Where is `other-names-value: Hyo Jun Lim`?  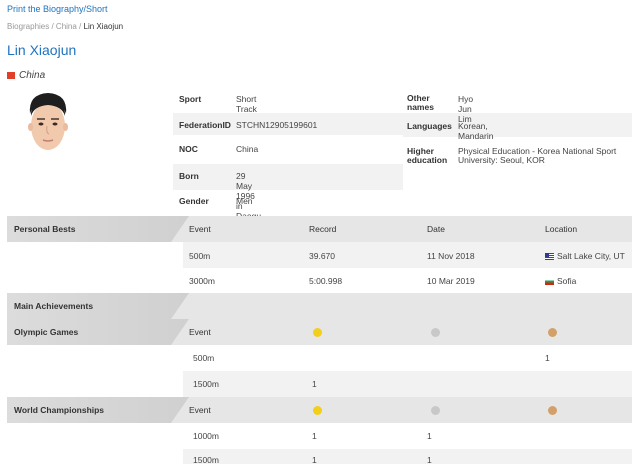
other-names-value: Hyo Jun Lim is located at coordinates (466, 109).